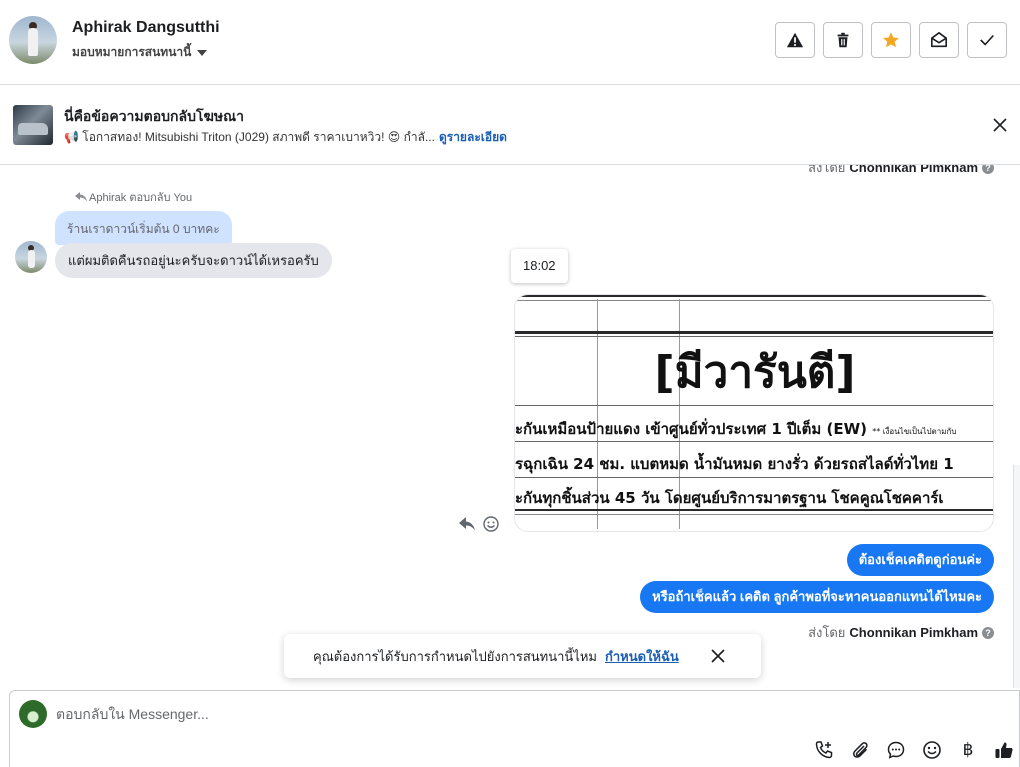 The width and height of the screenshot is (1020, 767). I want to click on conversation-toolbar, so click(891, 40).